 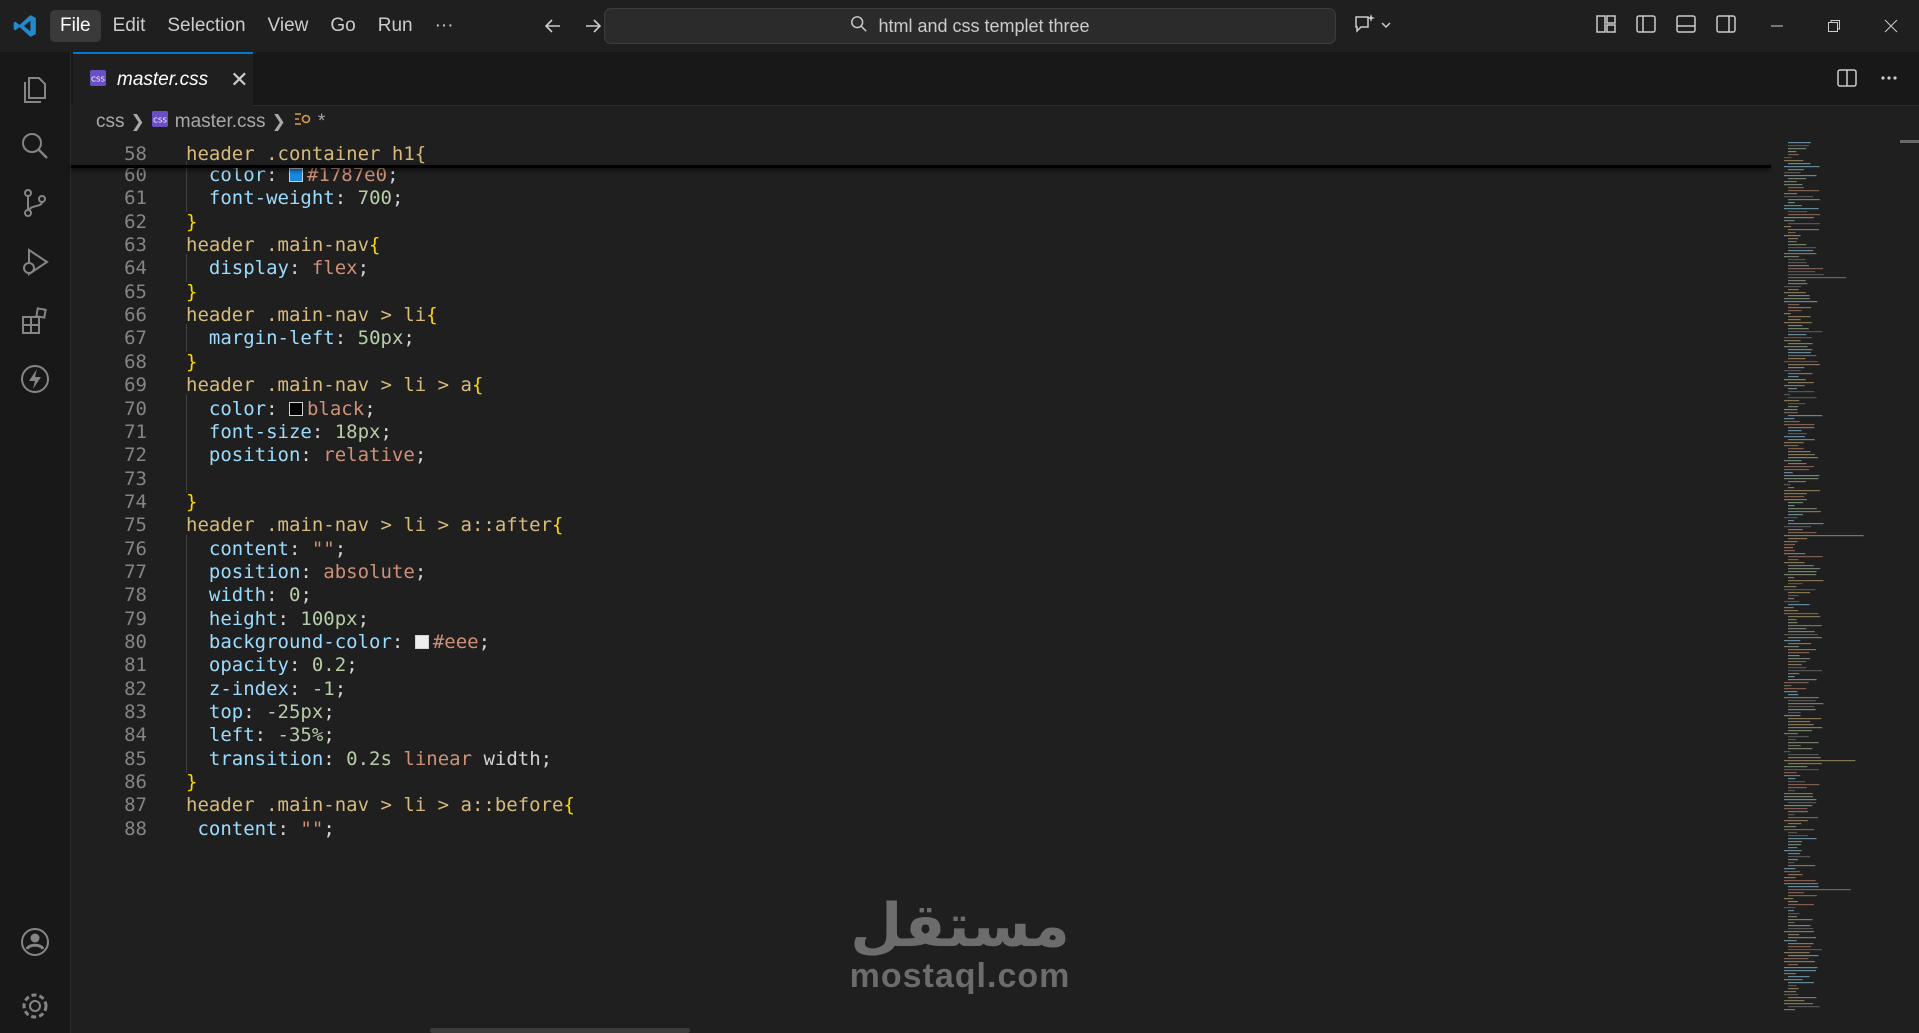 I want to click on code-token: ;, so click(x=363, y=268).